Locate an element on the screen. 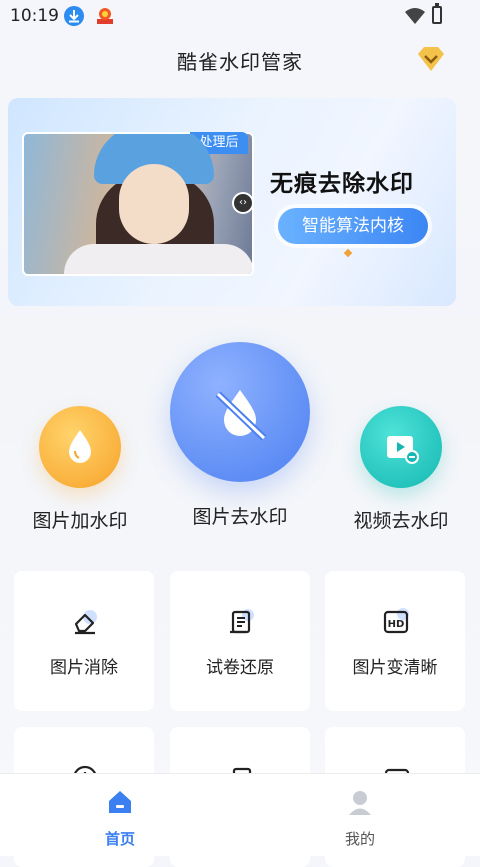 The width and height of the screenshot is (480, 867). feature-label: 图片去水印 is located at coordinates (240, 517).